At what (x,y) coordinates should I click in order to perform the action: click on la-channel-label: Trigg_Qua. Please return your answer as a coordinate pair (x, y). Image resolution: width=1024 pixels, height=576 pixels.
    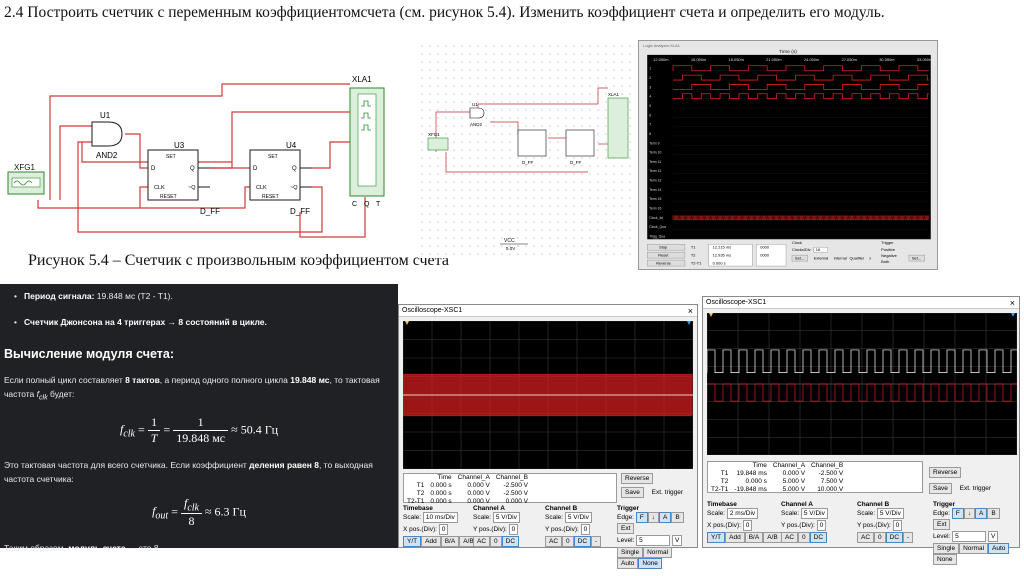
    Looking at the image, I should click on (657, 236).